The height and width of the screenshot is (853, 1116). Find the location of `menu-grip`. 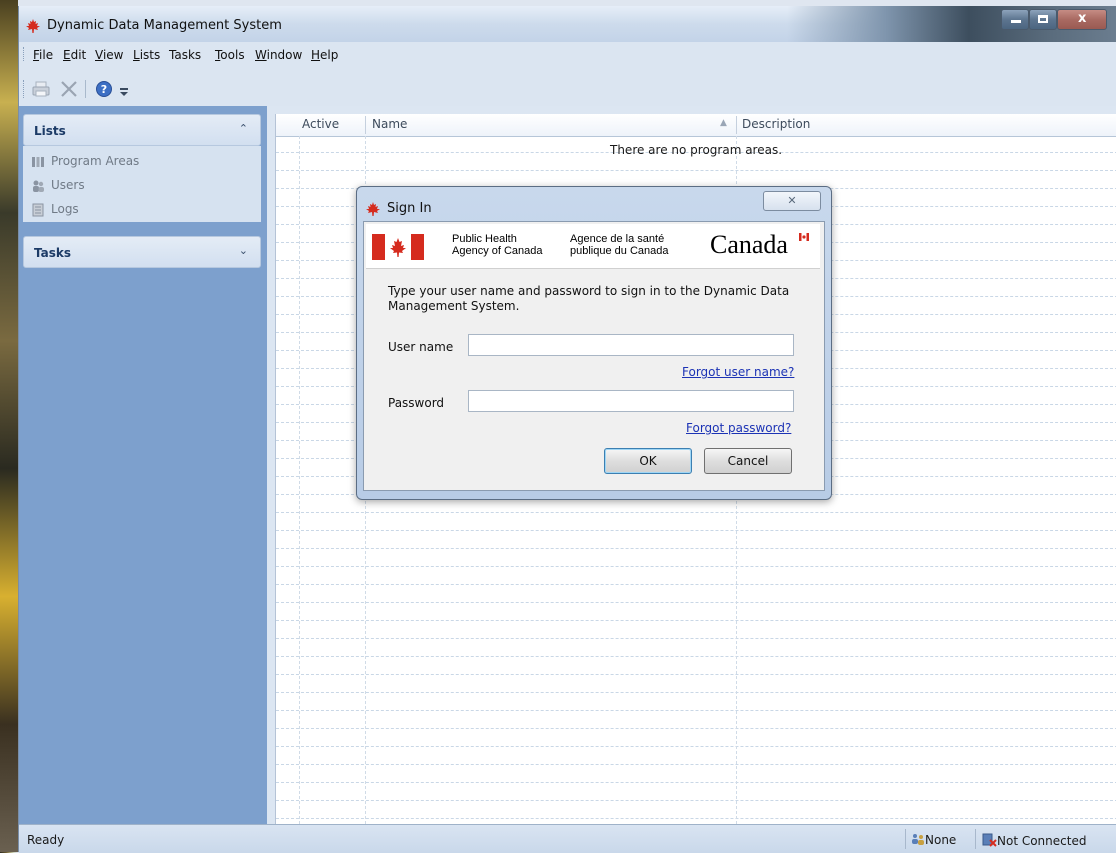

menu-grip is located at coordinates (25, 54).